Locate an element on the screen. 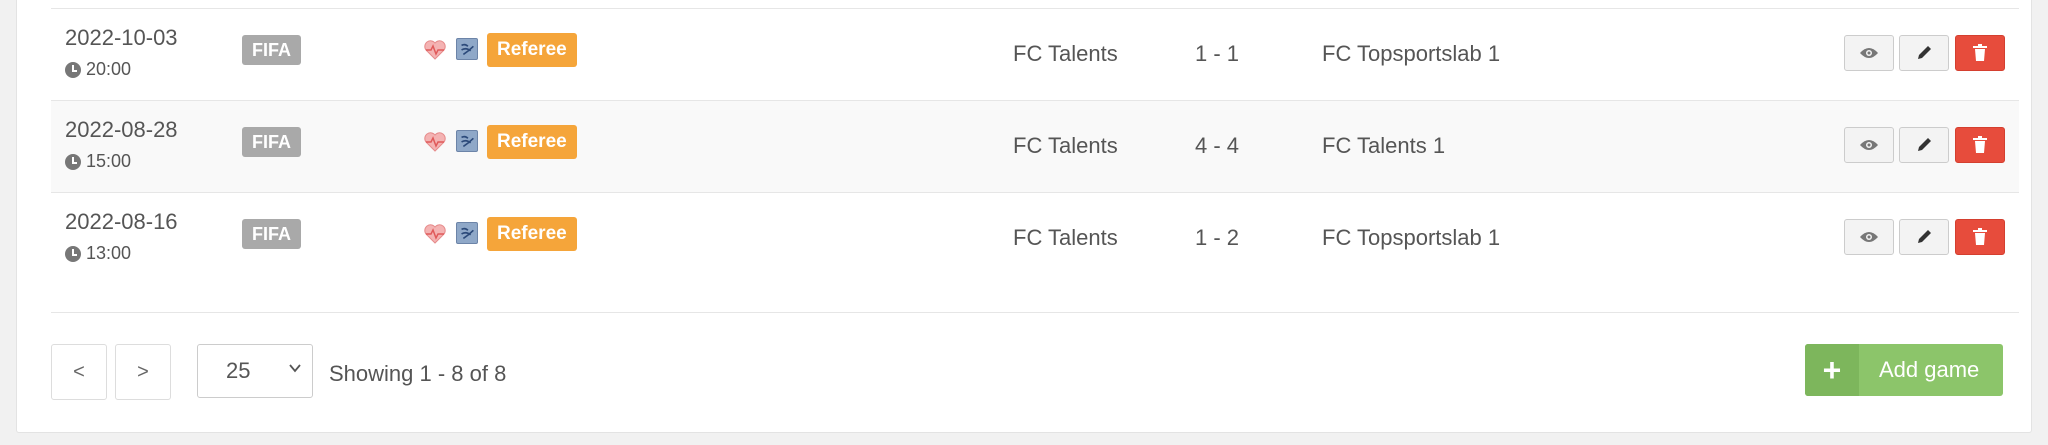  game-score: 1 - 2 is located at coordinates (1217, 237).